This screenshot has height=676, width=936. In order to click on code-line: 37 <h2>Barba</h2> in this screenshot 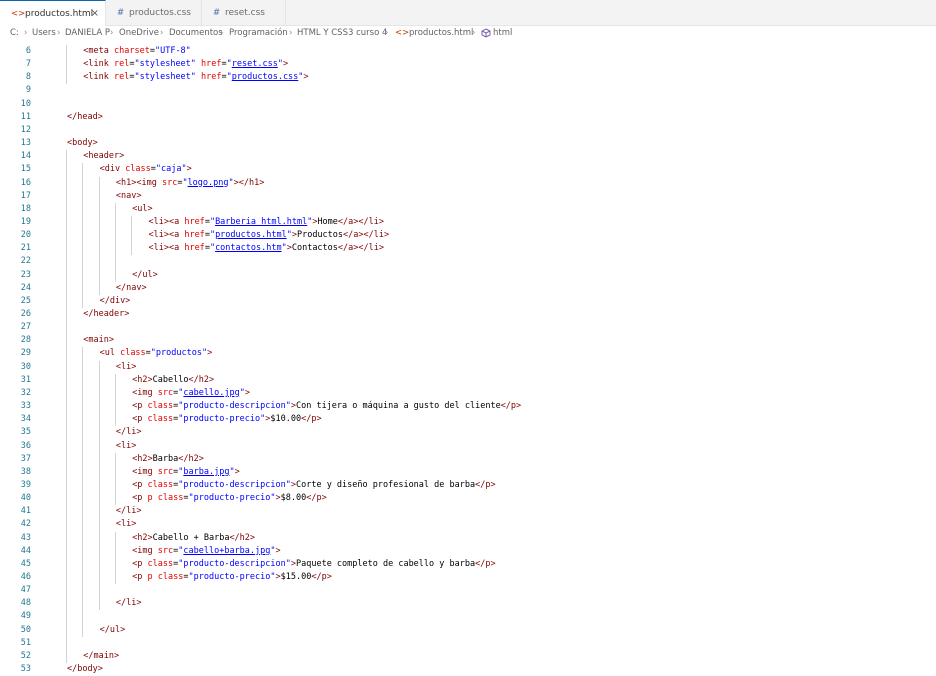, I will do `click(468, 459)`.